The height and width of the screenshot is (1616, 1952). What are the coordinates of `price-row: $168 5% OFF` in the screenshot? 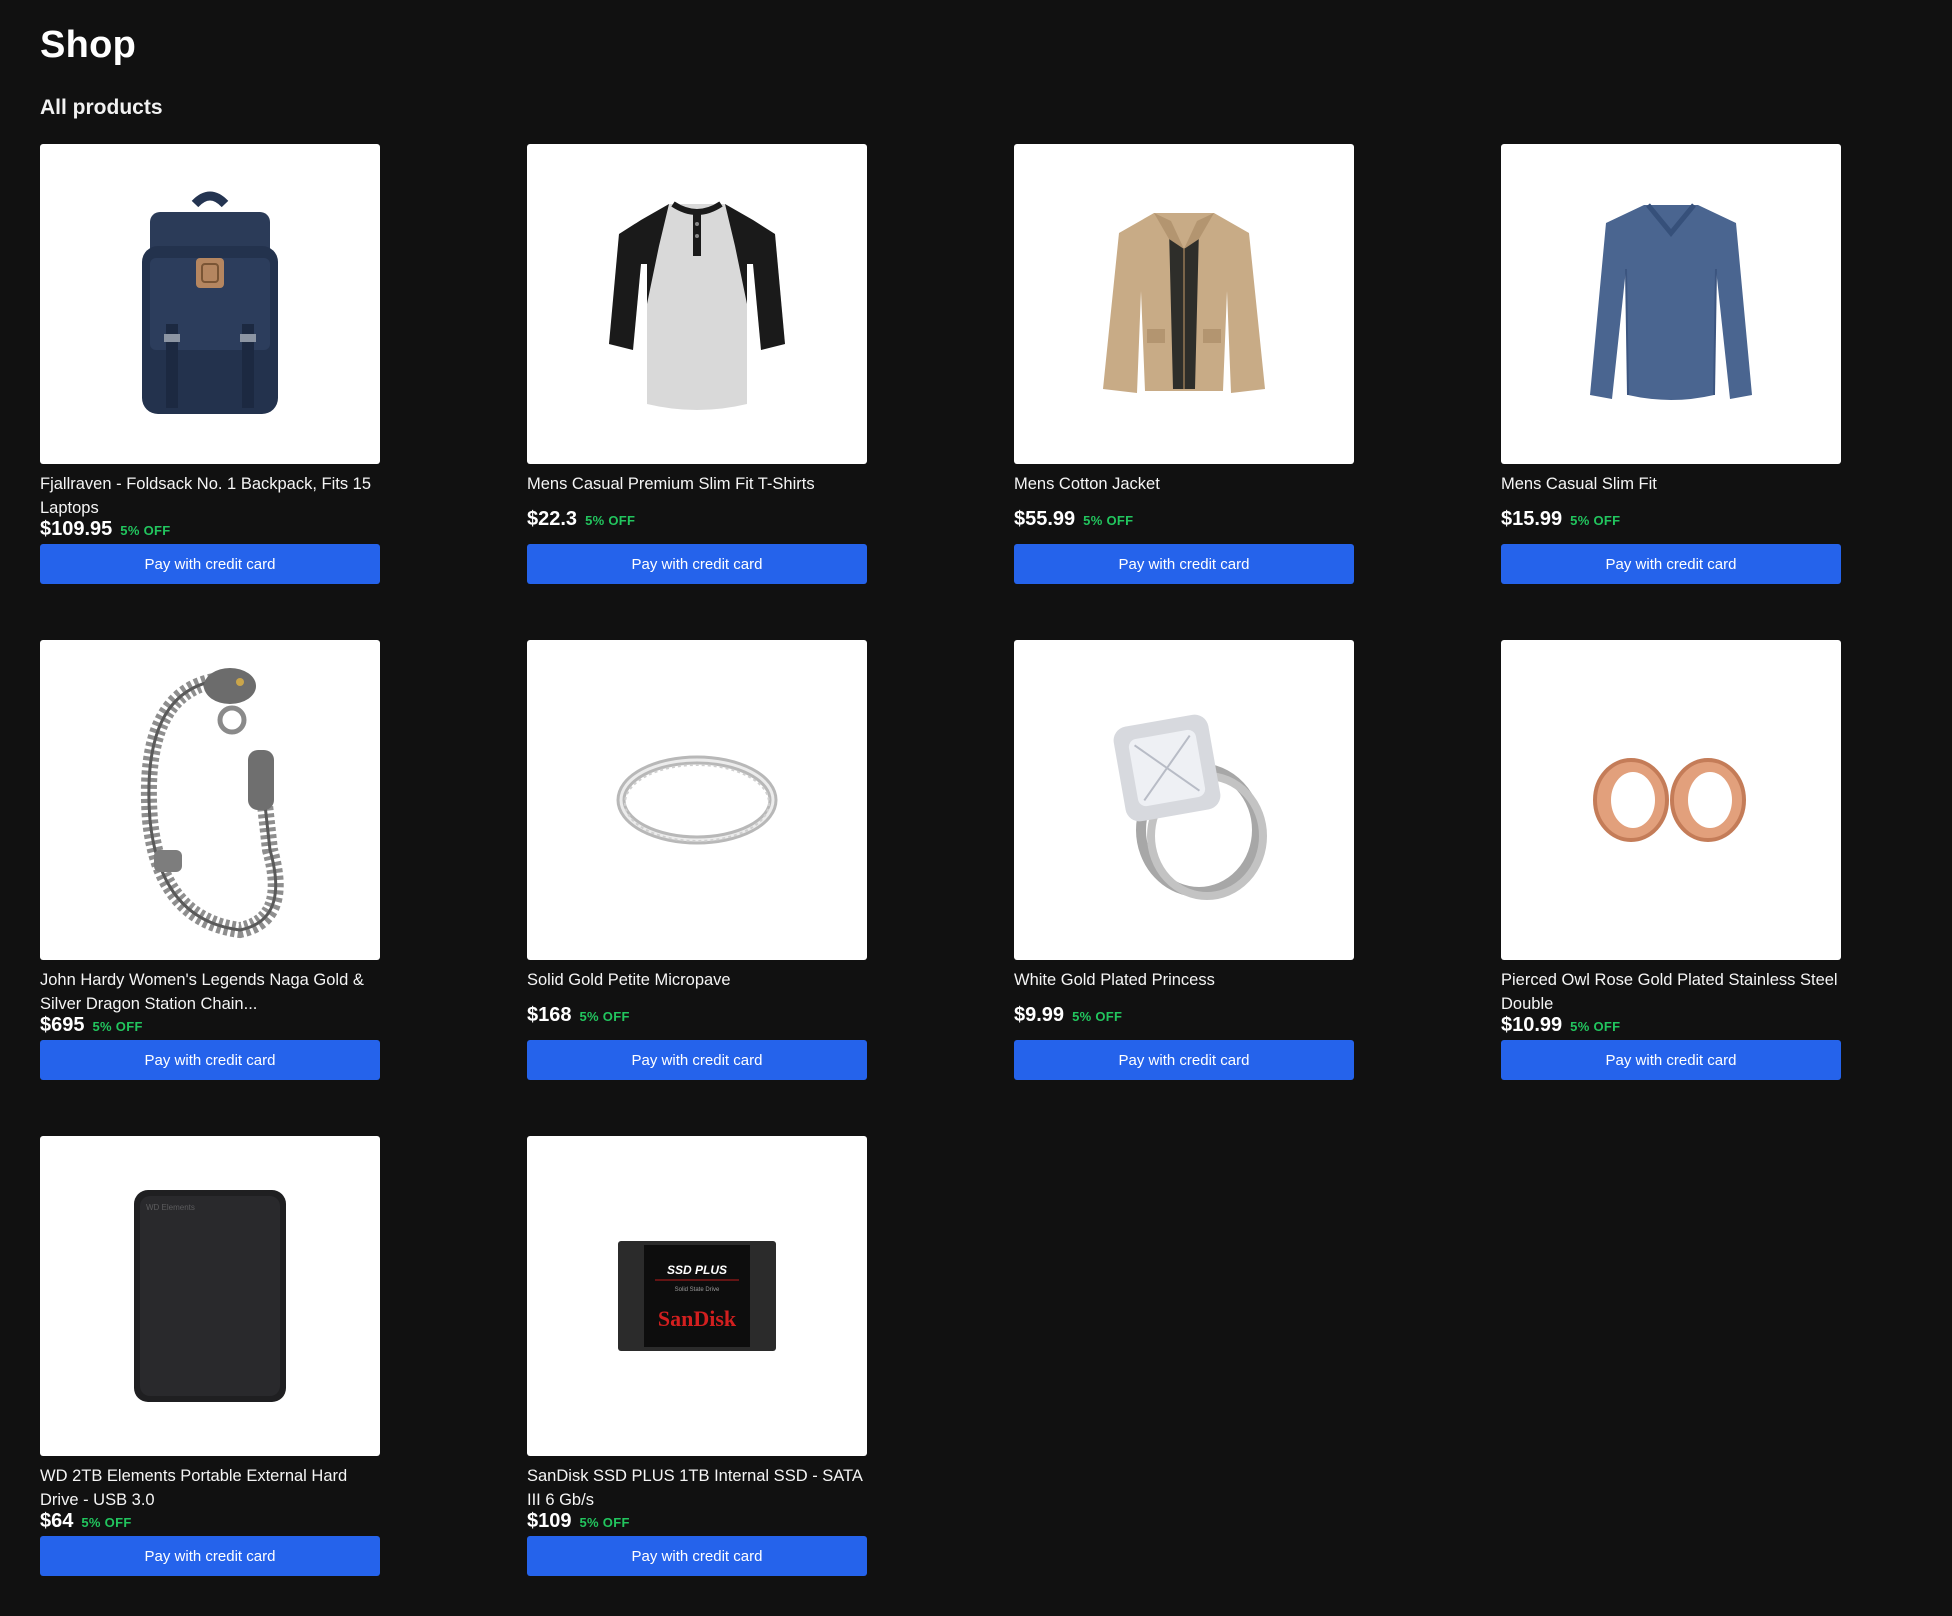 It's located at (578, 1015).